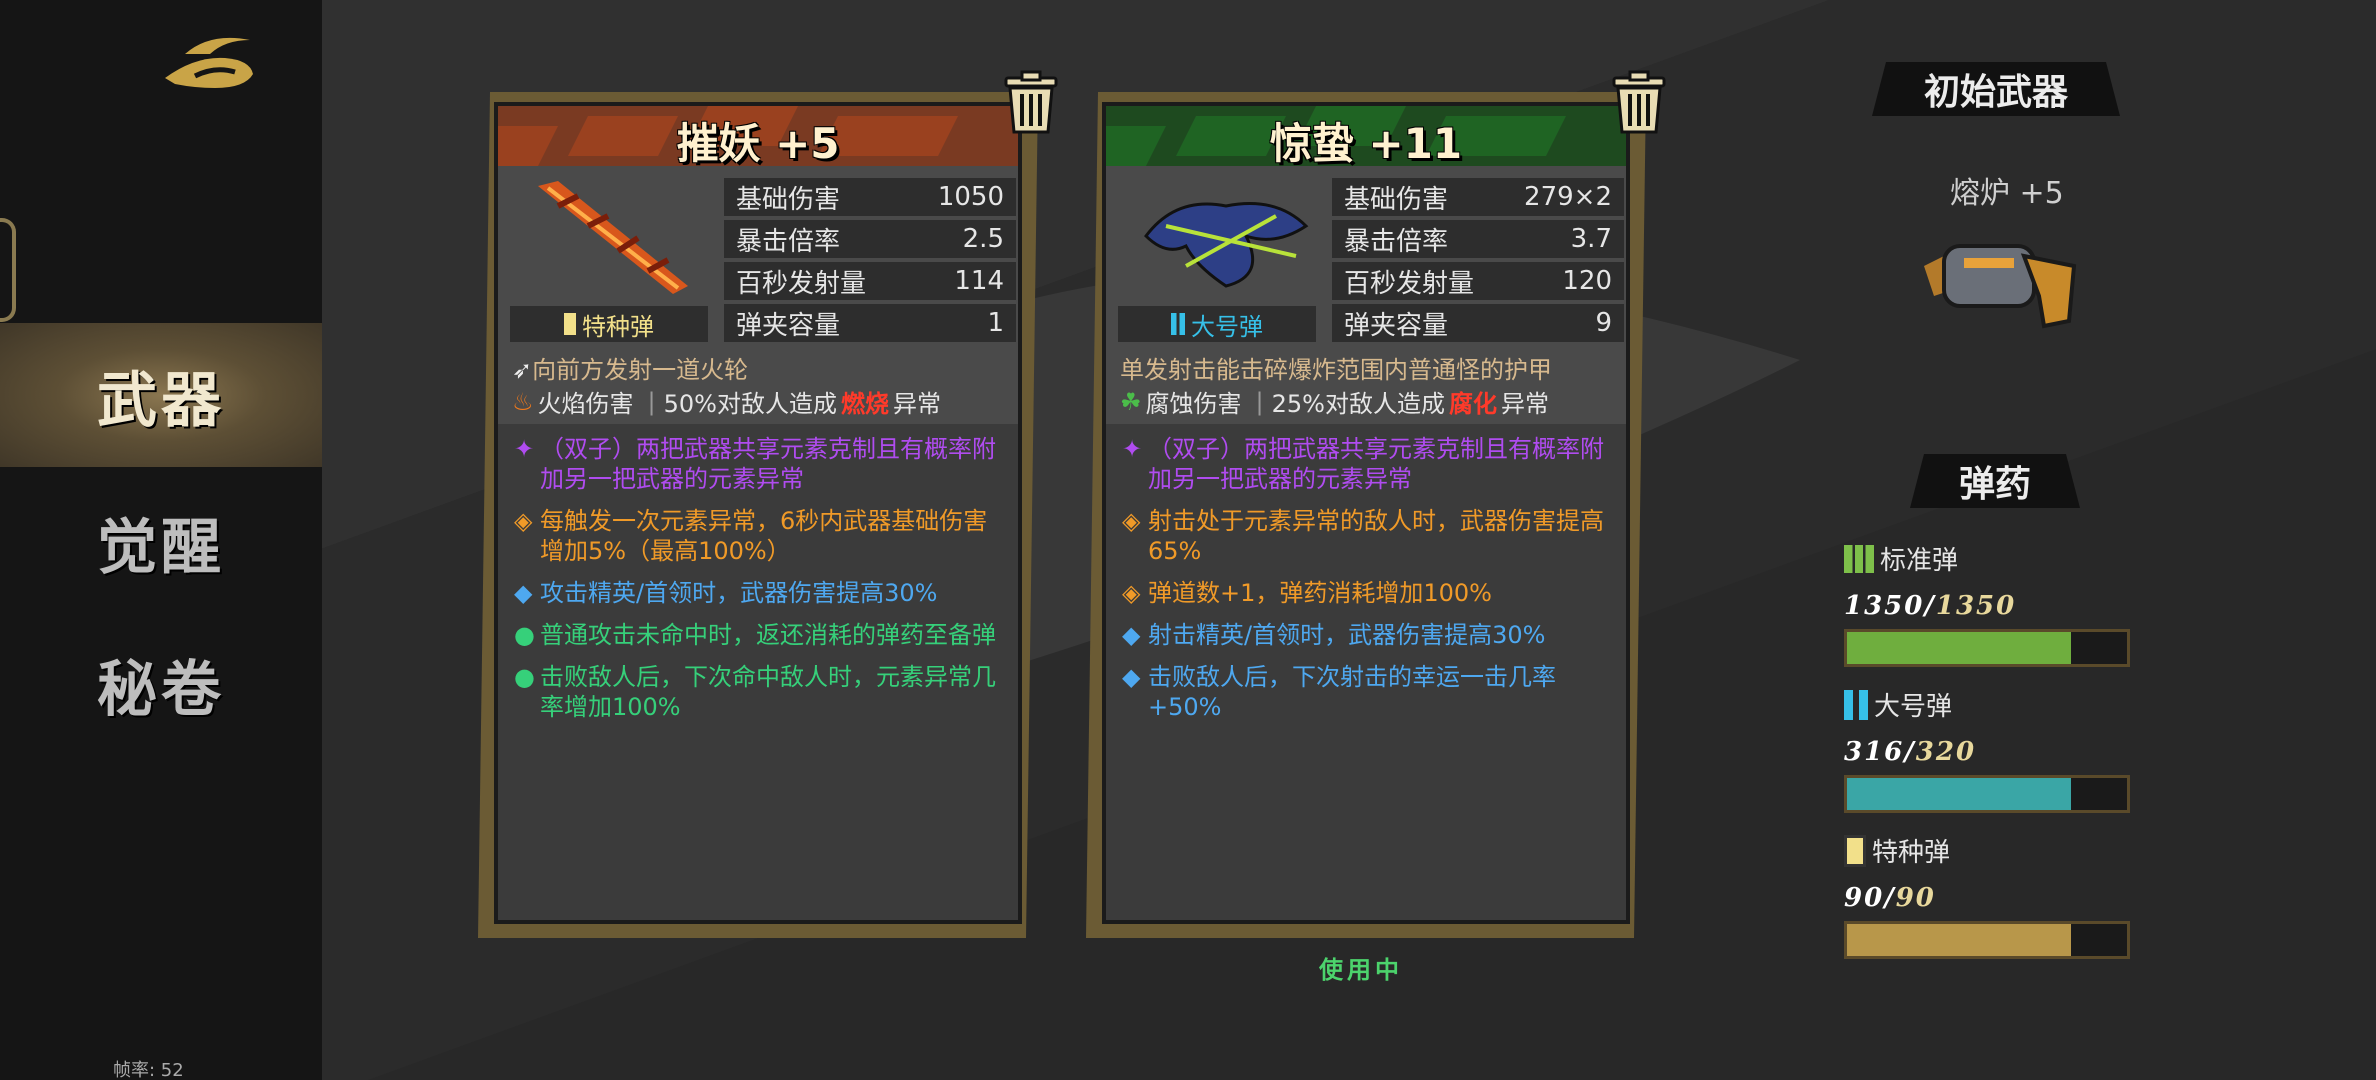 The height and width of the screenshot is (1080, 2376). Describe the element at coordinates (1976, 606) in the screenshot. I see `ammo-max: 1350` at that location.